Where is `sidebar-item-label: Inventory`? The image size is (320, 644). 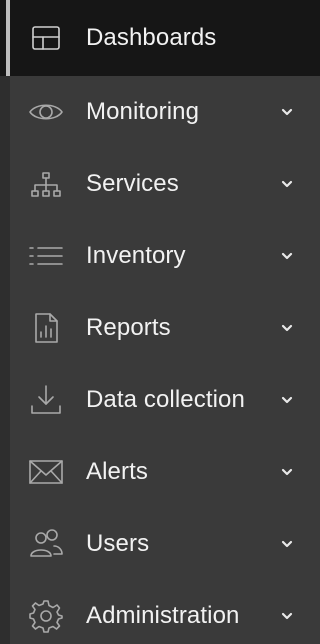
sidebar-item-label: Inventory is located at coordinates (136, 255).